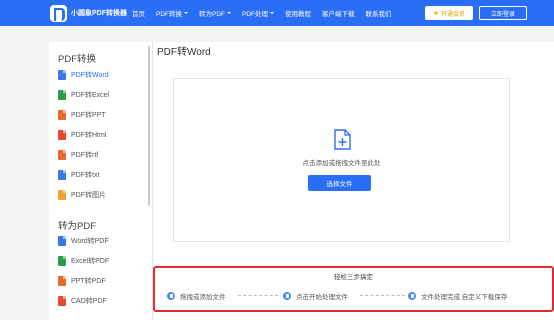  I want to click on step-label: 点击开始处理文件, so click(322, 297).